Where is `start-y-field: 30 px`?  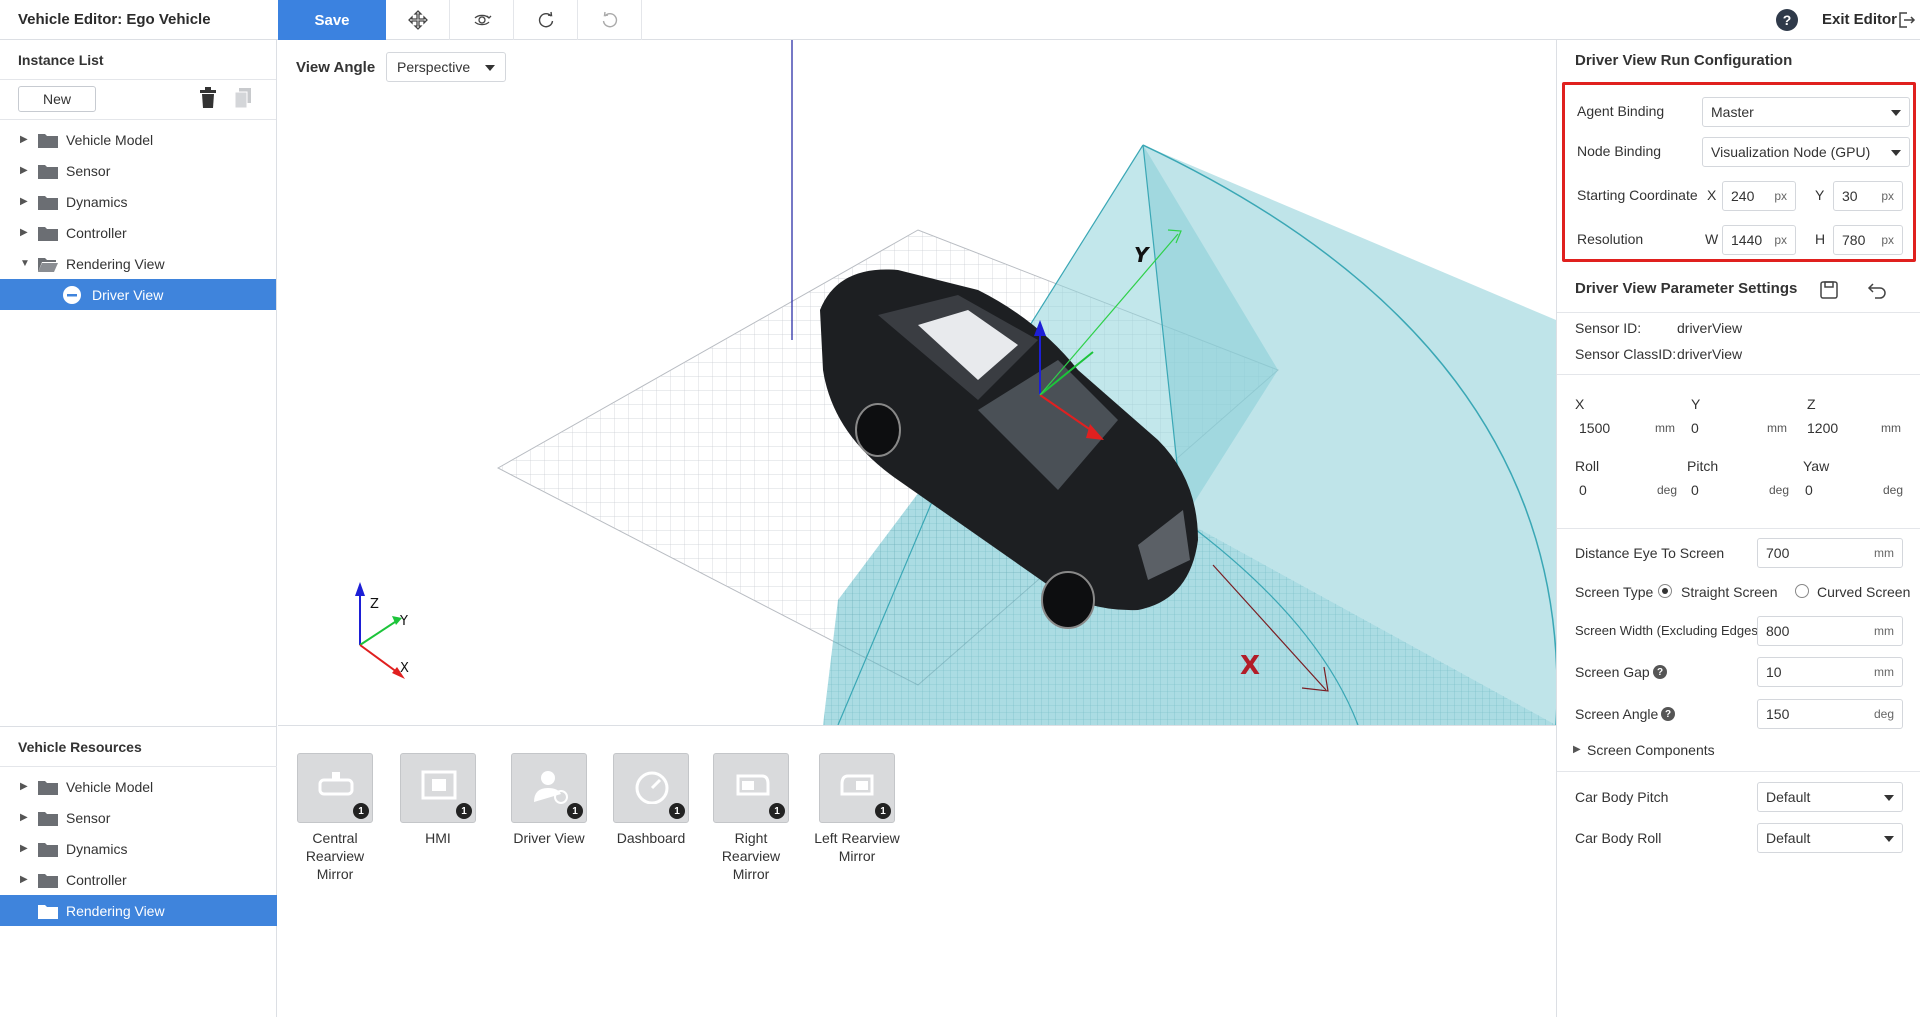
start-y-field: 30 px is located at coordinates (1868, 196).